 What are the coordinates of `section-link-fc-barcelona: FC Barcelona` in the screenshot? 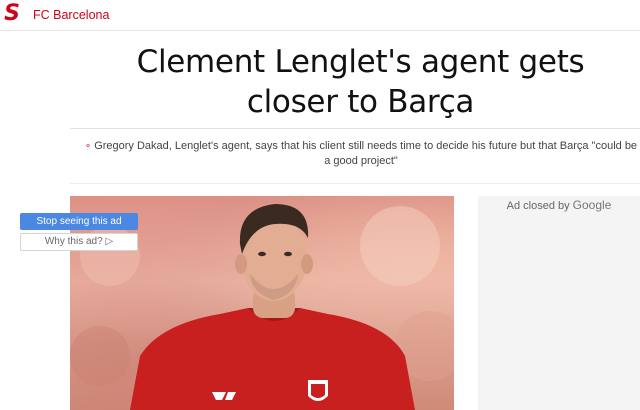 It's located at (71, 15).